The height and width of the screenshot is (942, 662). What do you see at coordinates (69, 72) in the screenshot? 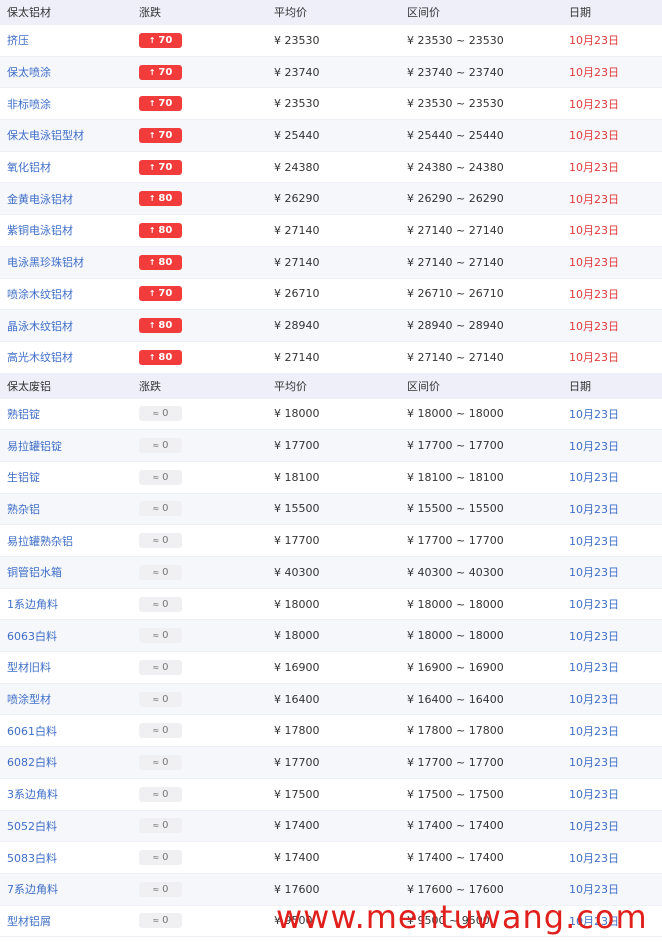
I see `item-name-cell: 保太喷涂` at bounding box center [69, 72].